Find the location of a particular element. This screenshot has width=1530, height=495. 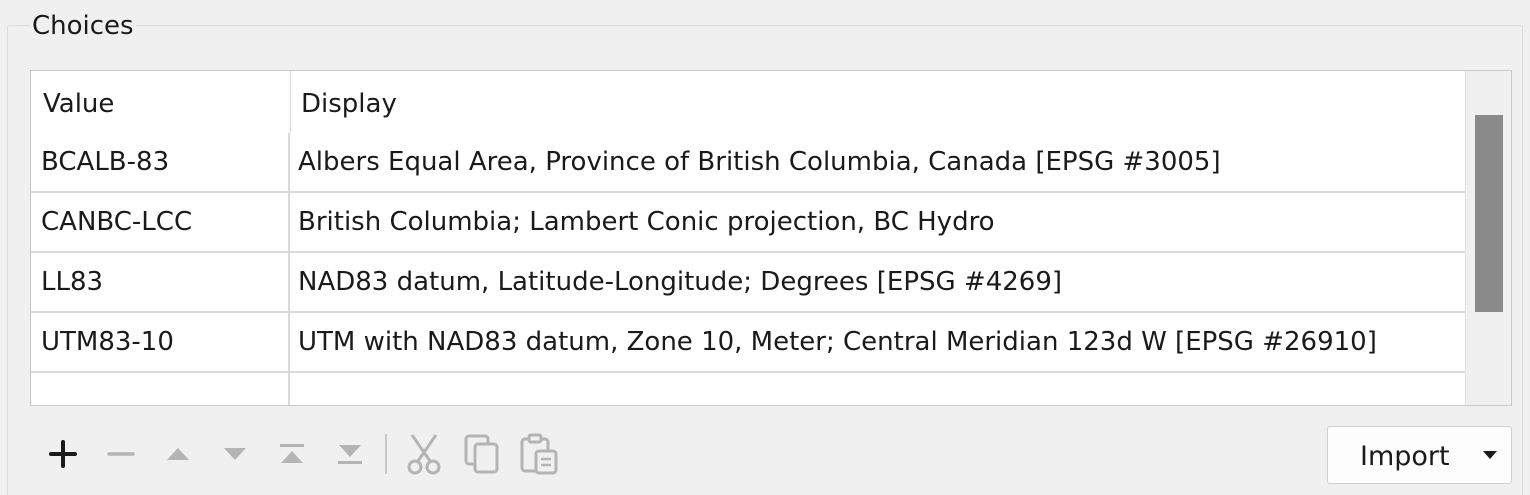

cell-value: CANBC-LCC is located at coordinates (116, 222).